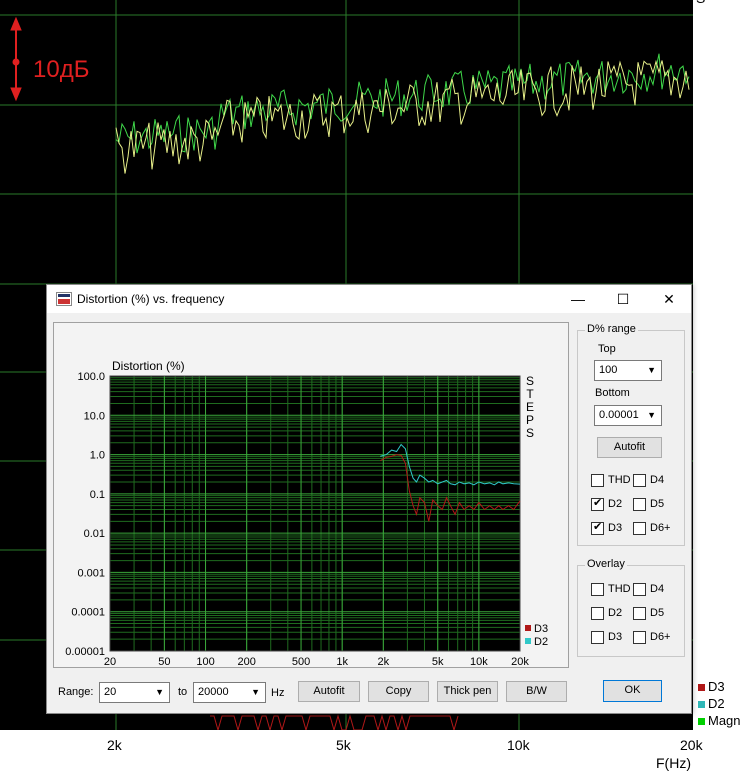  What do you see at coordinates (398, 691) in the screenshot?
I see `copy-button: Copy` at bounding box center [398, 691].